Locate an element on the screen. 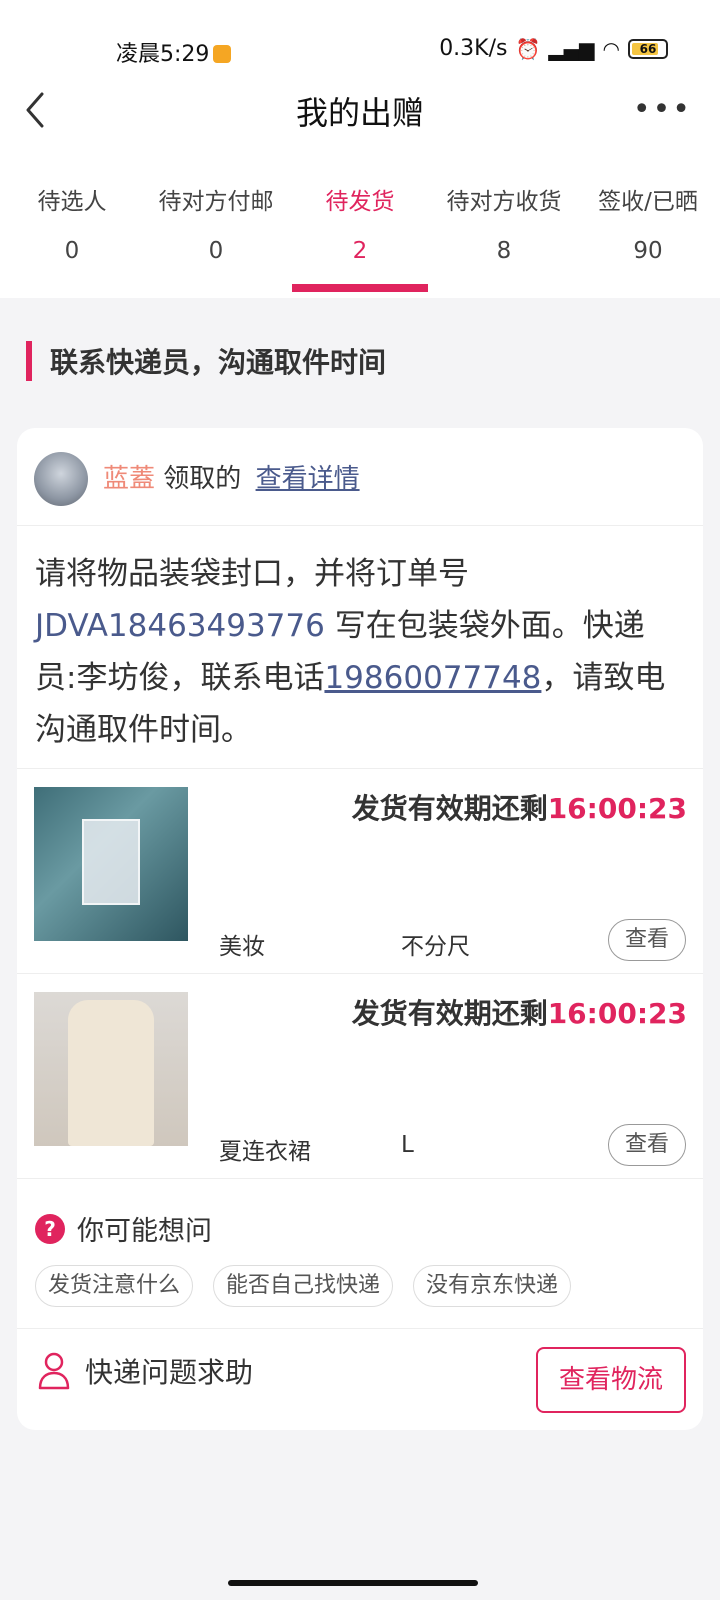 The image size is (720, 1600). avatar is located at coordinates (61, 479).